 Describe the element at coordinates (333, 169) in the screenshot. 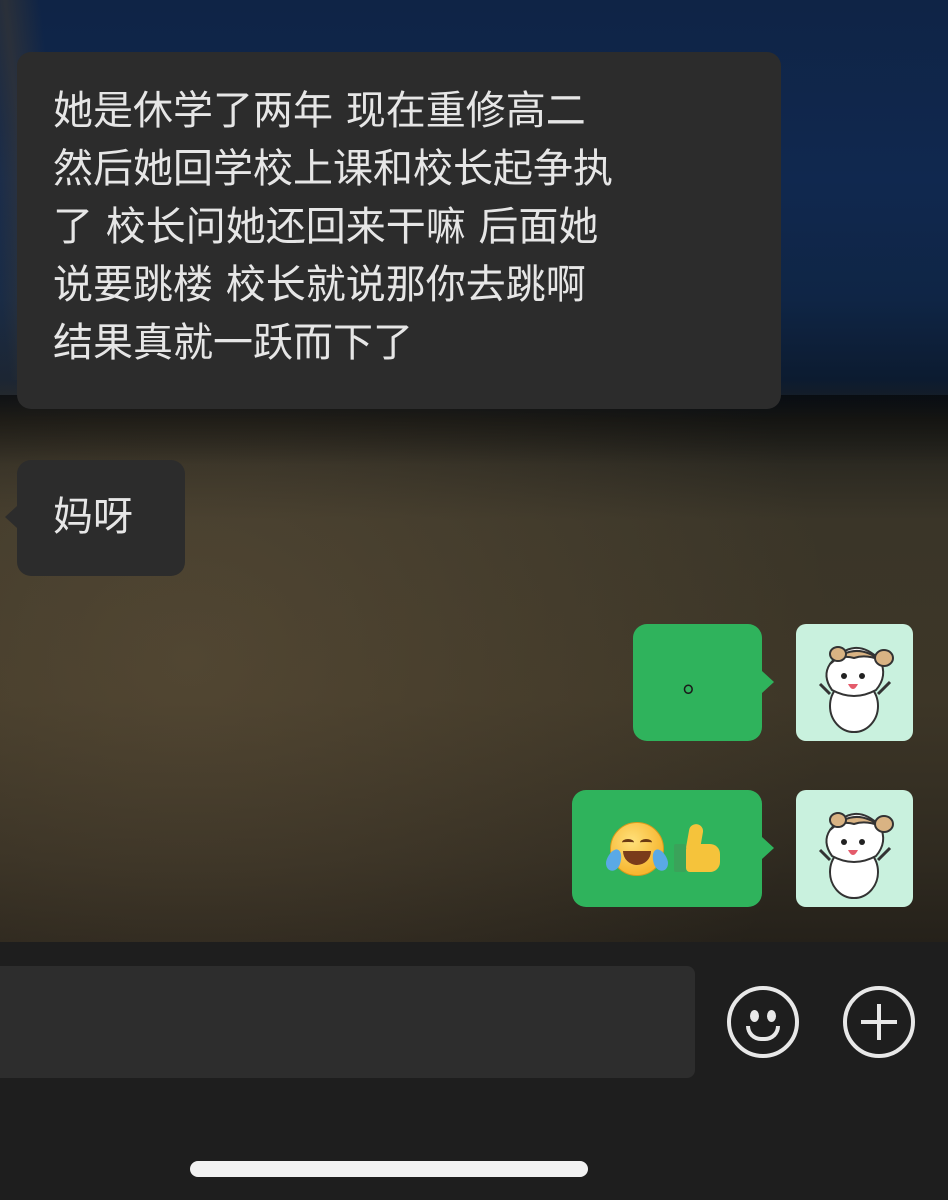

I see `message-line: 然后她回学校上课和校长起争执` at that location.